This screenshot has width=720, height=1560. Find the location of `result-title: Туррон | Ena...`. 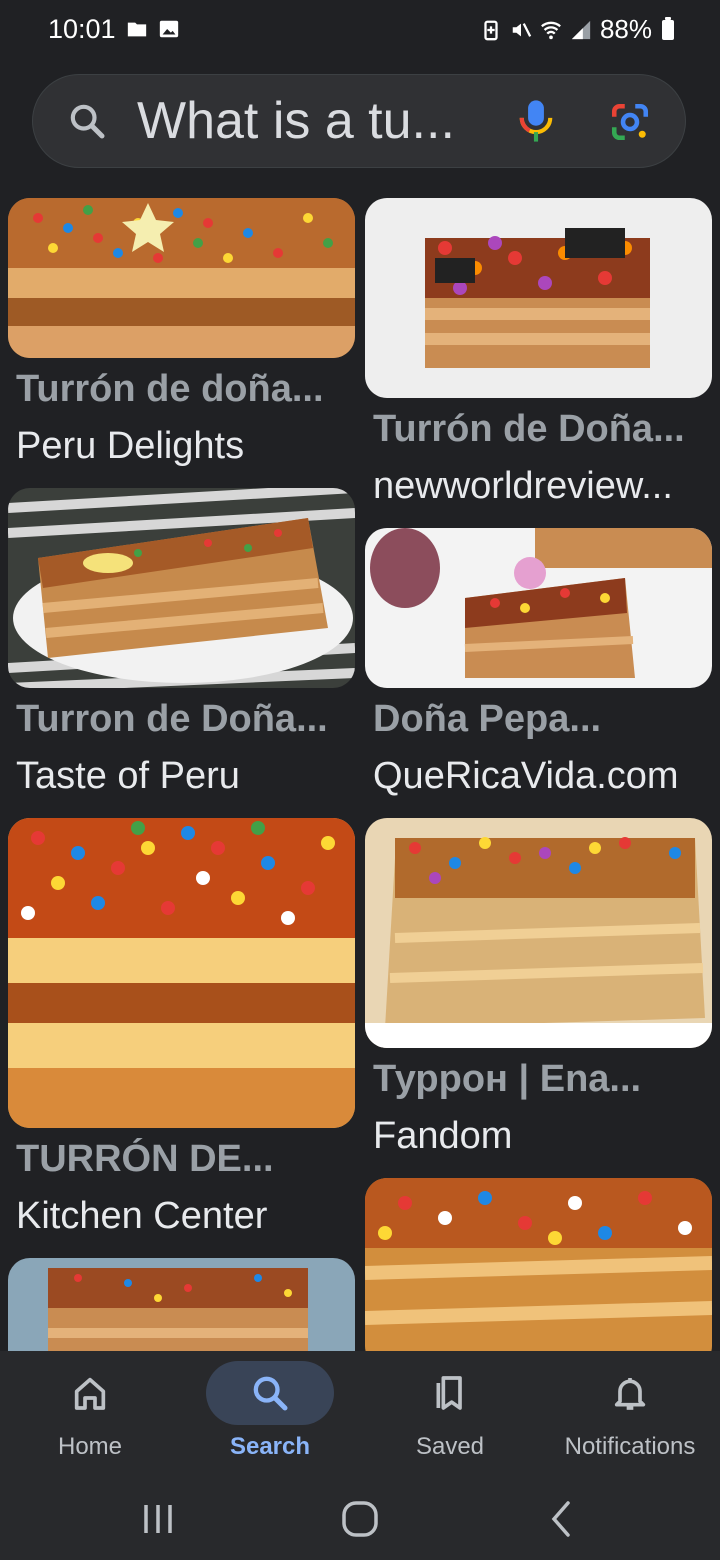

result-title: Туррон | Ena... is located at coordinates (542, 1079).